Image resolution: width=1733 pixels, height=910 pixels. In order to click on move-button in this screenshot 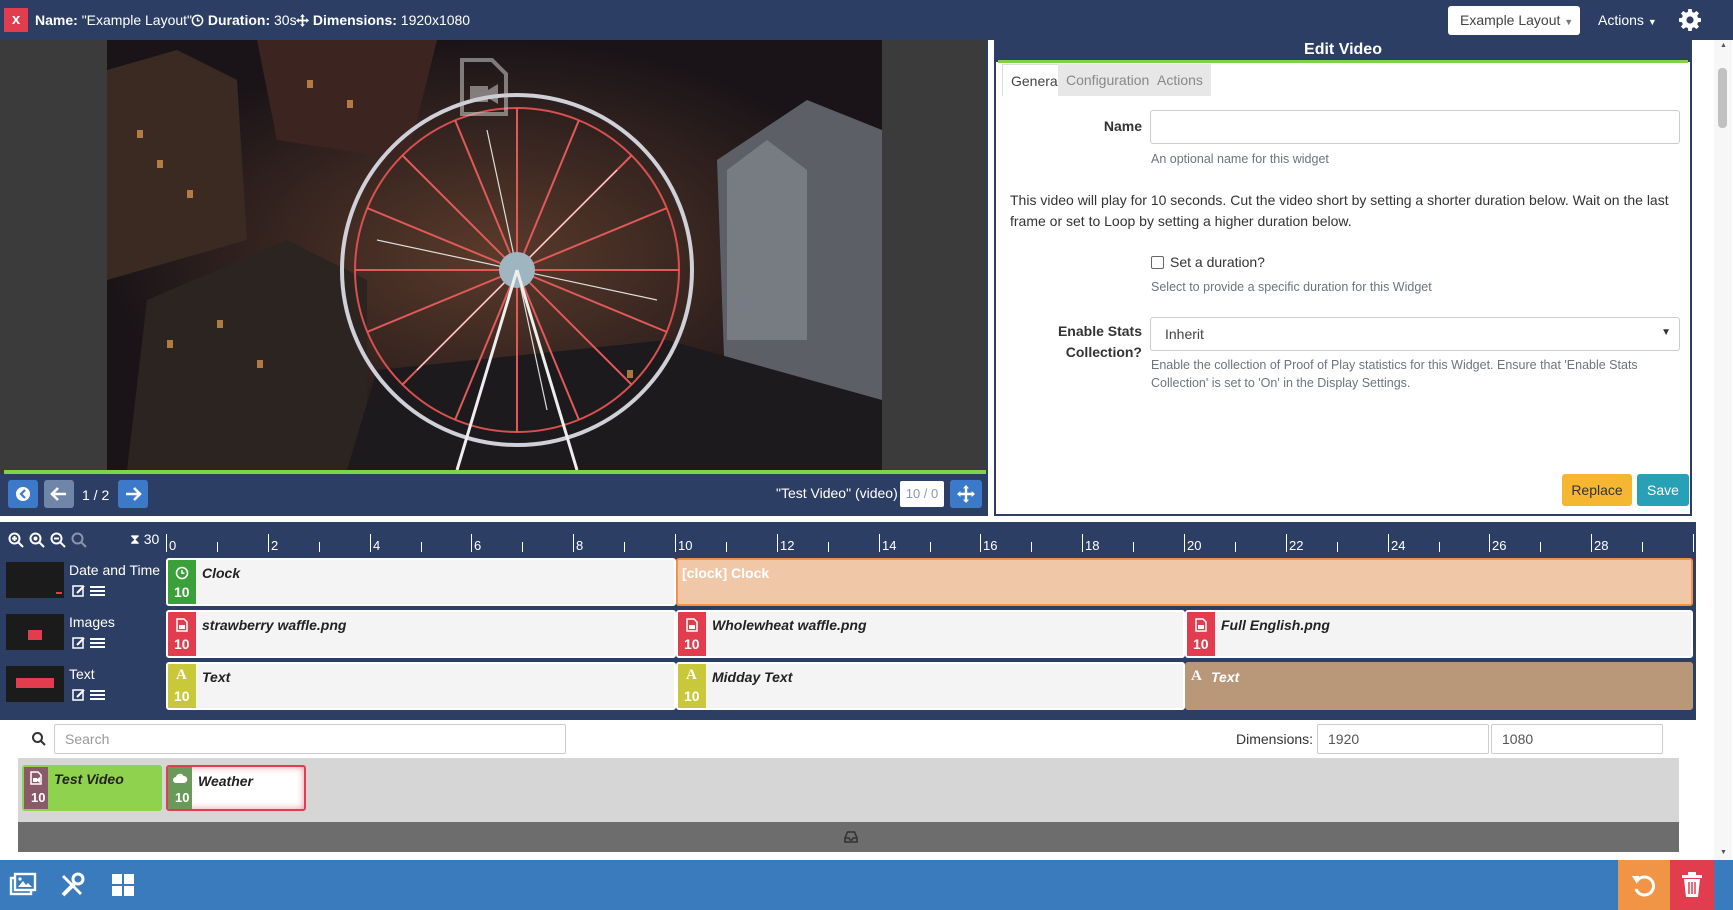, I will do `click(966, 494)`.